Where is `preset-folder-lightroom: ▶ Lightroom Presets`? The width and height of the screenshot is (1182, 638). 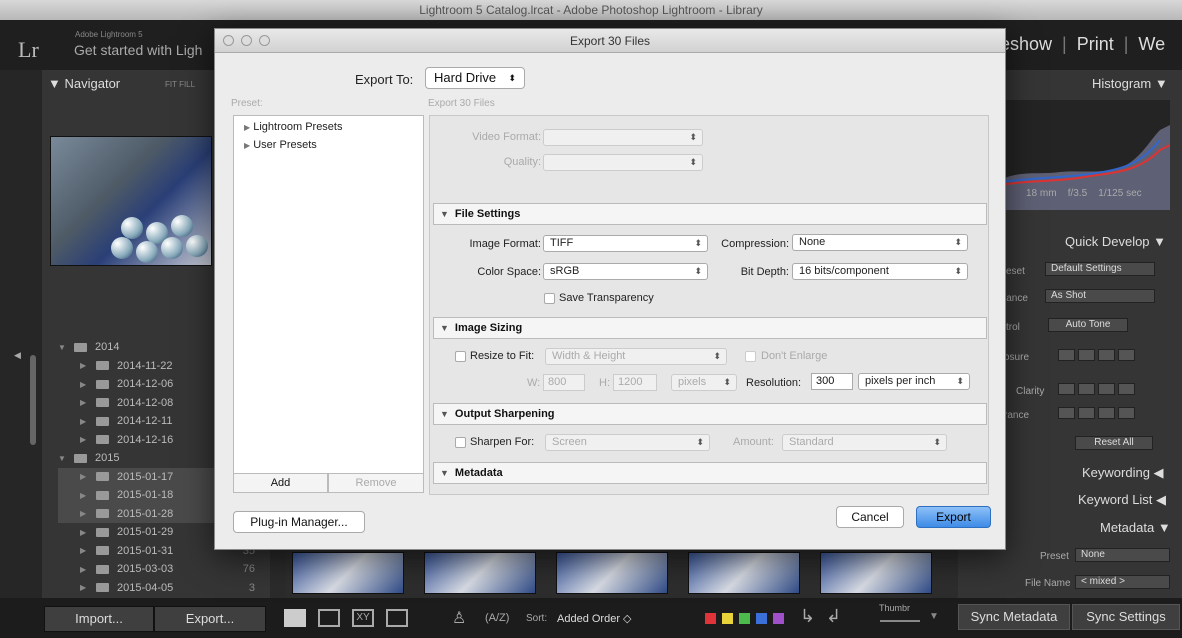
preset-folder-lightroom: ▶ Lightroom Presets is located at coordinates (293, 127).